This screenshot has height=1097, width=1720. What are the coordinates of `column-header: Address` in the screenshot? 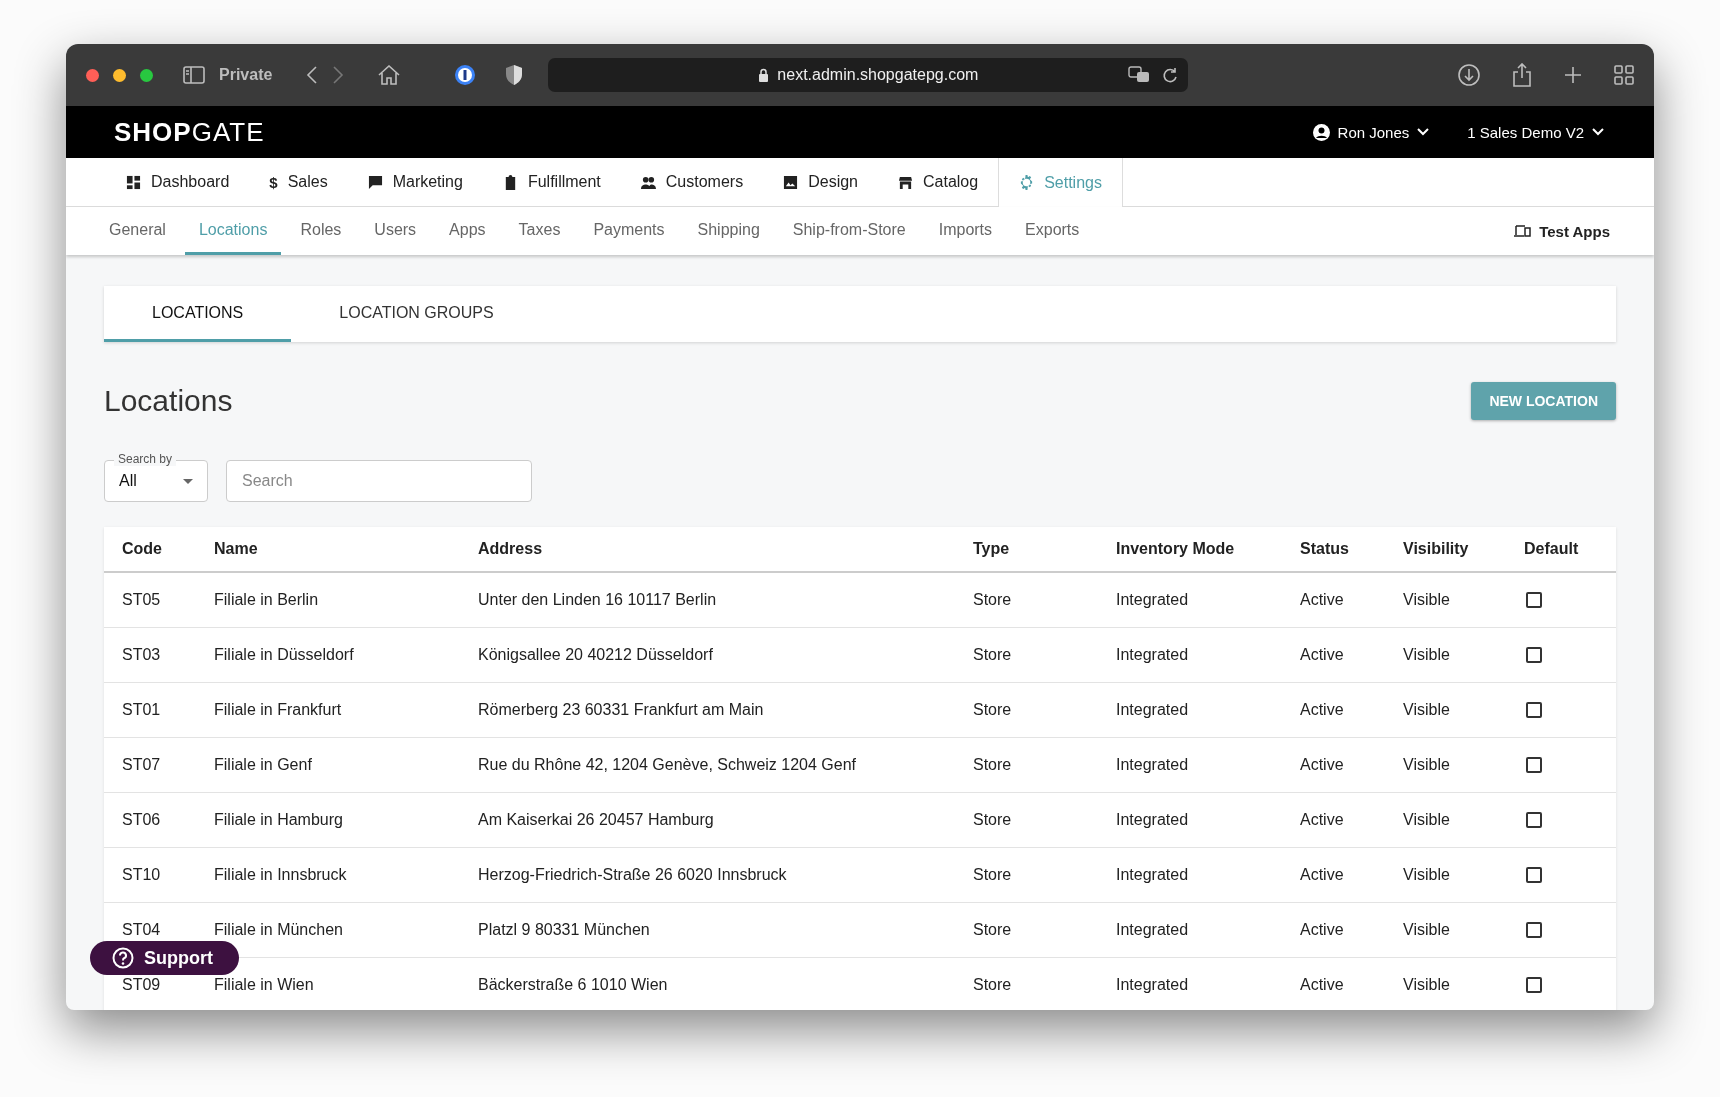 It's located at (725, 549).